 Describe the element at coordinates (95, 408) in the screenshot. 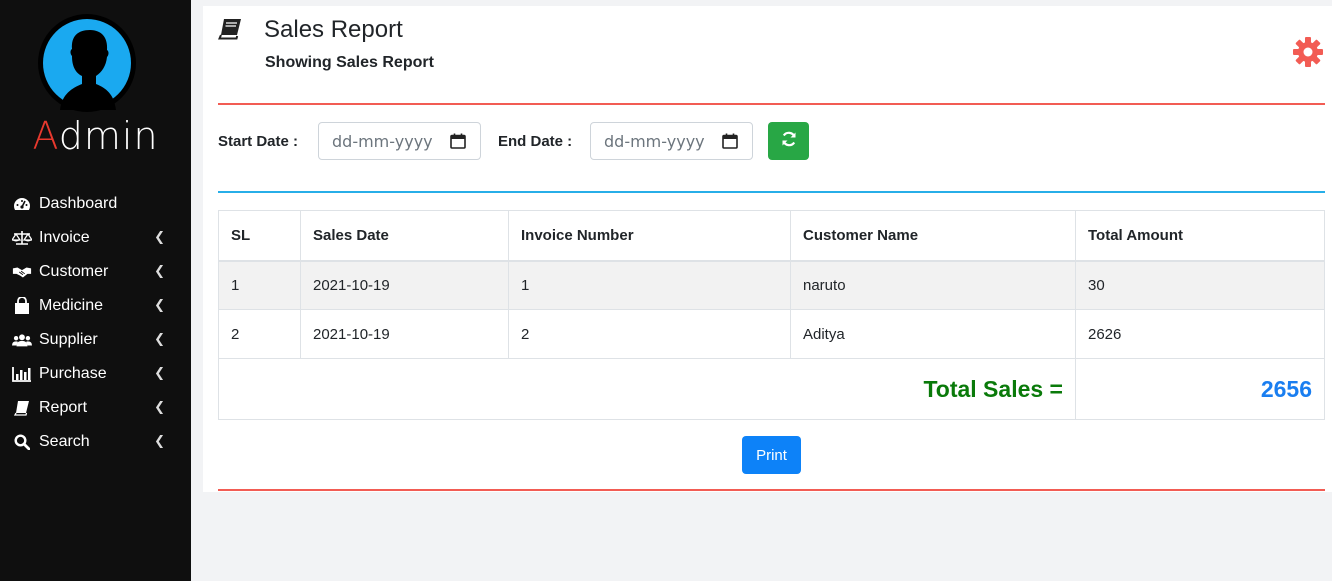

I see `sidebar-item-report: Report ❮` at that location.